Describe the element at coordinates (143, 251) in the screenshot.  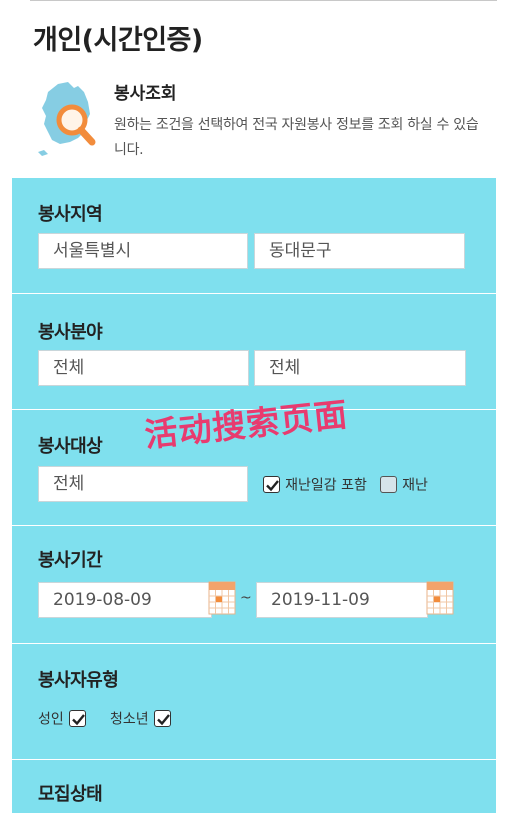
I see `region-city-select: 서울특별시` at that location.